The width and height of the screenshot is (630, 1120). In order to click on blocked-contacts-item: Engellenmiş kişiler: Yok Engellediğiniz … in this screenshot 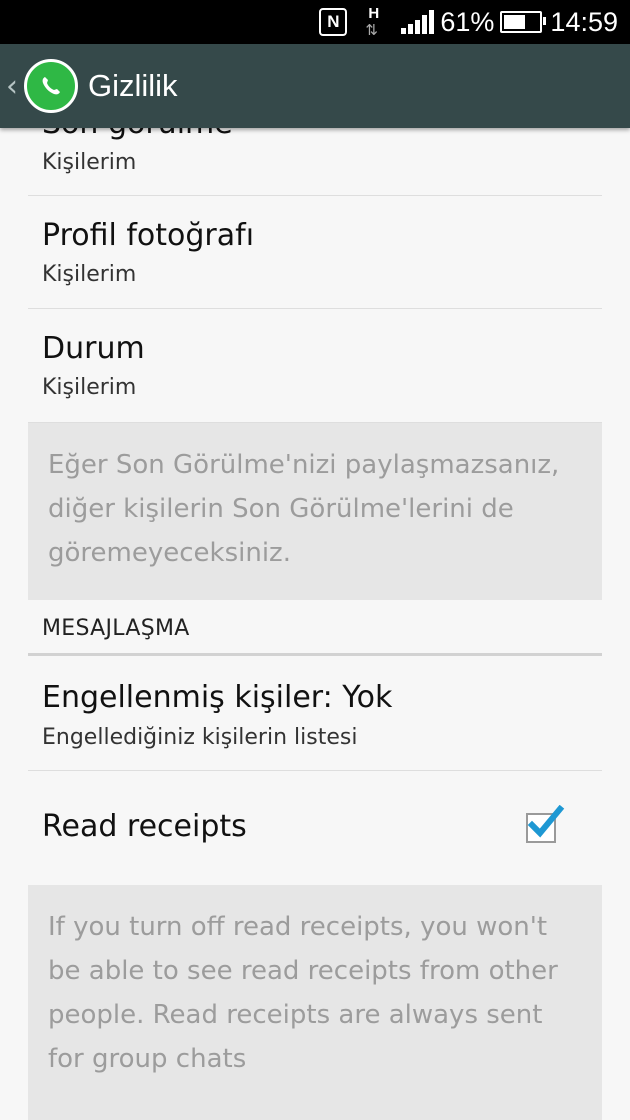, I will do `click(315, 713)`.